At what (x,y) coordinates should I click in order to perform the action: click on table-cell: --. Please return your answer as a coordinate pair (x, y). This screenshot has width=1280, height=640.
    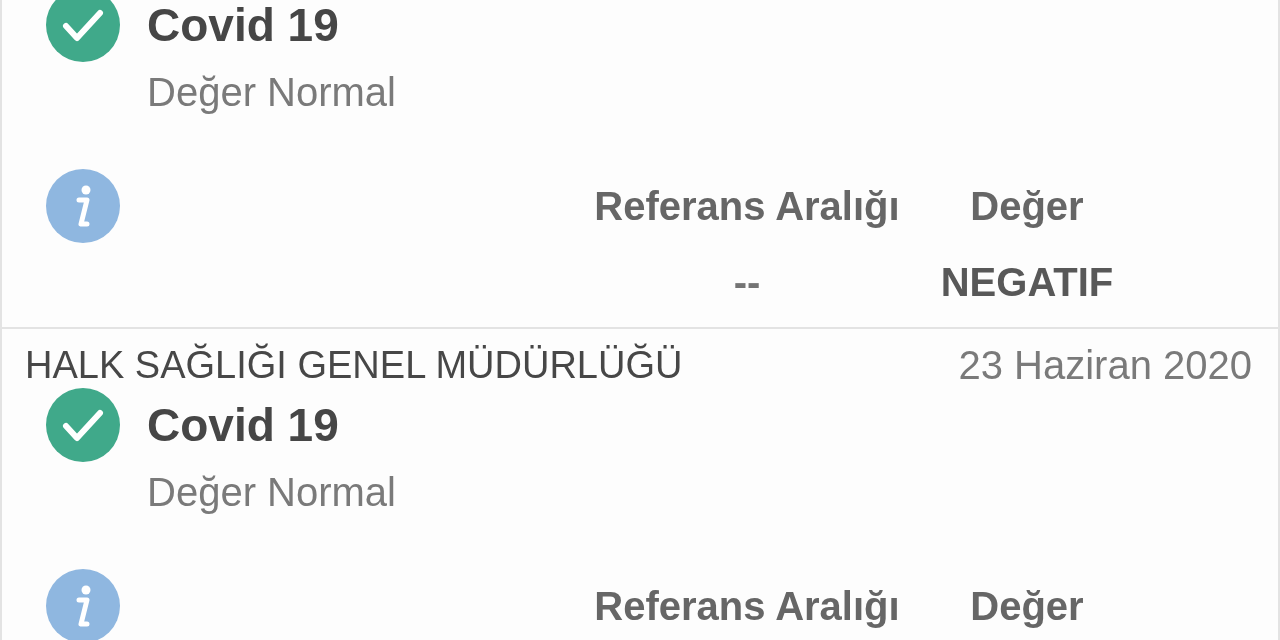
    Looking at the image, I should click on (747, 282).